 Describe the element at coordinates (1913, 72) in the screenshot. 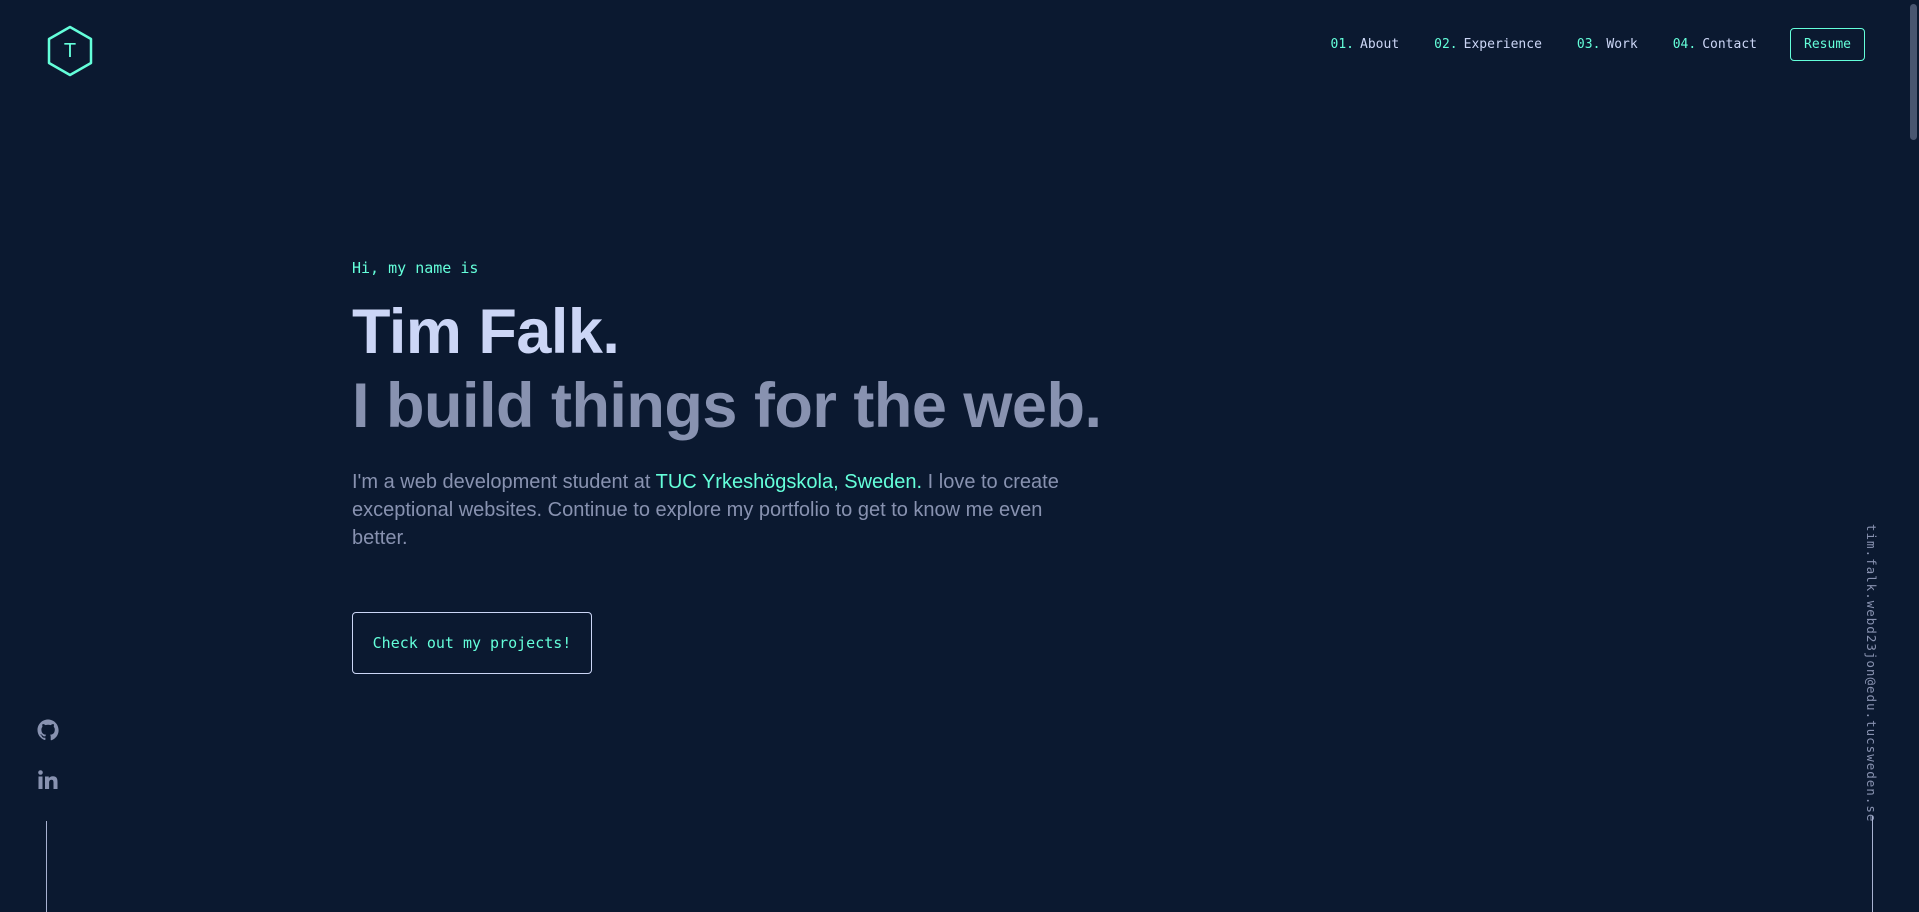

I see `scrollbar-thumb` at that location.